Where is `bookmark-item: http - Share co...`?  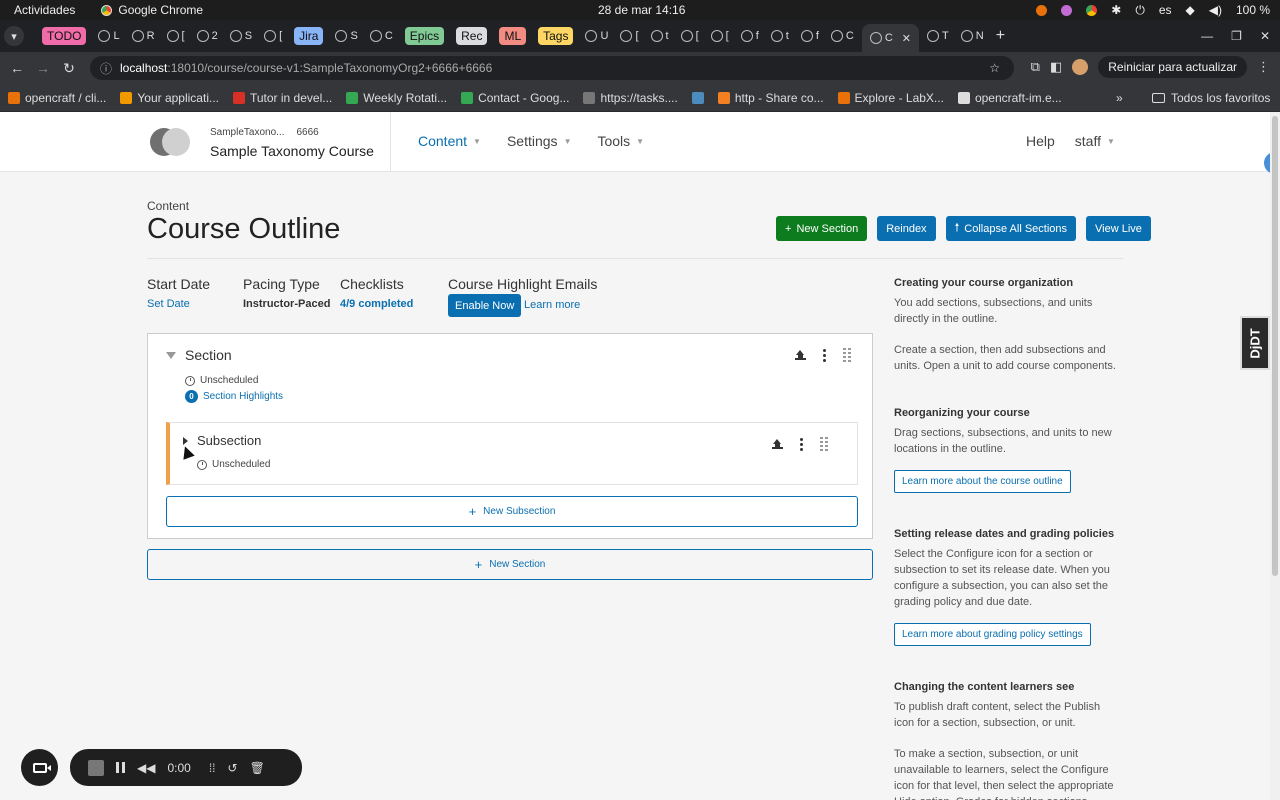
bookmark-item: http - Share co... is located at coordinates (770, 98).